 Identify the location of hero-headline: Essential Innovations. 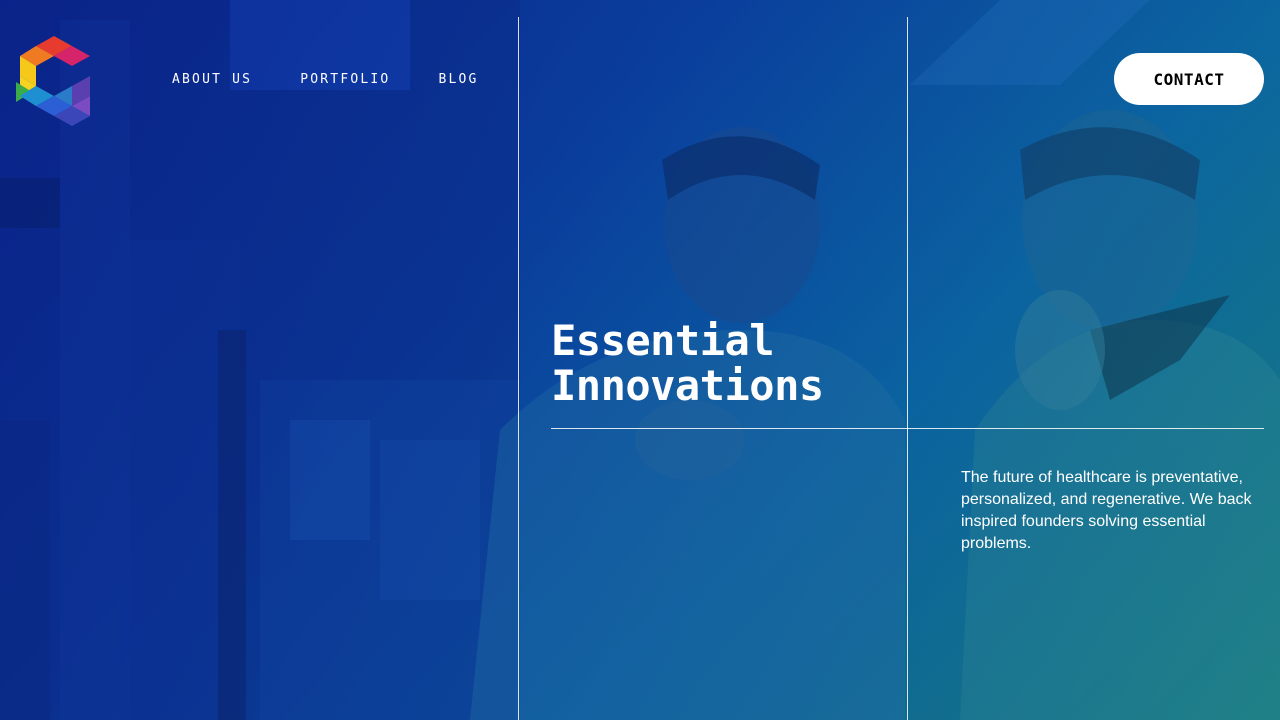
(721, 363).